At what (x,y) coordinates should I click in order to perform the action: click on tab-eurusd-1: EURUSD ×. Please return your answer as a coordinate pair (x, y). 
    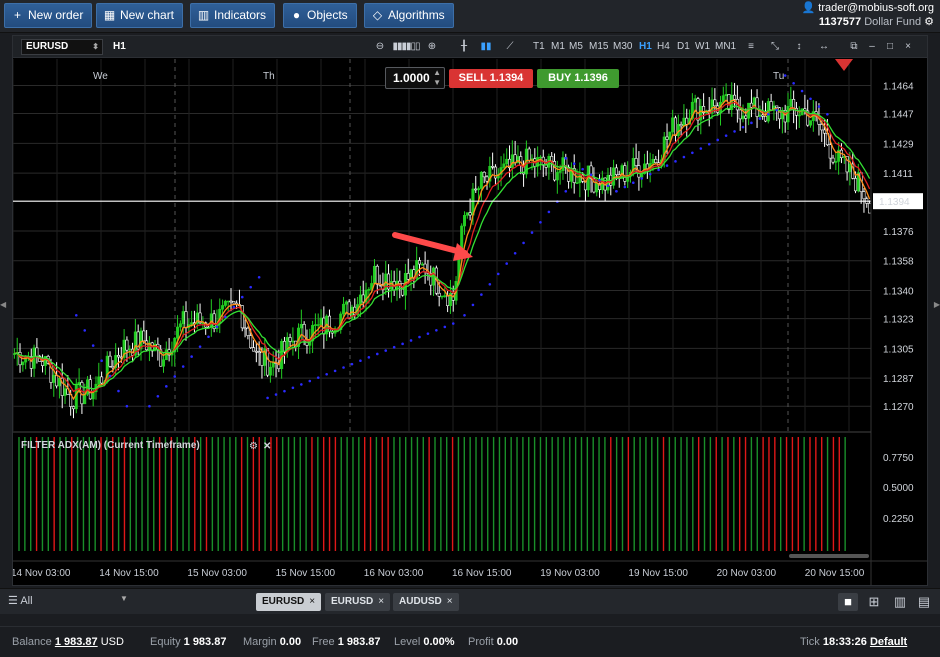
    Looking at the image, I should click on (289, 602).